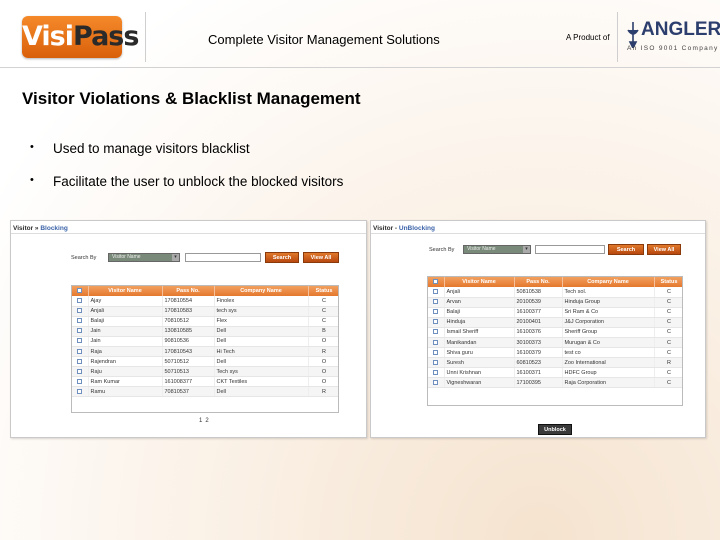 The image size is (720, 540). I want to click on visitor-name-cell: Vigneshwaran, so click(479, 383).